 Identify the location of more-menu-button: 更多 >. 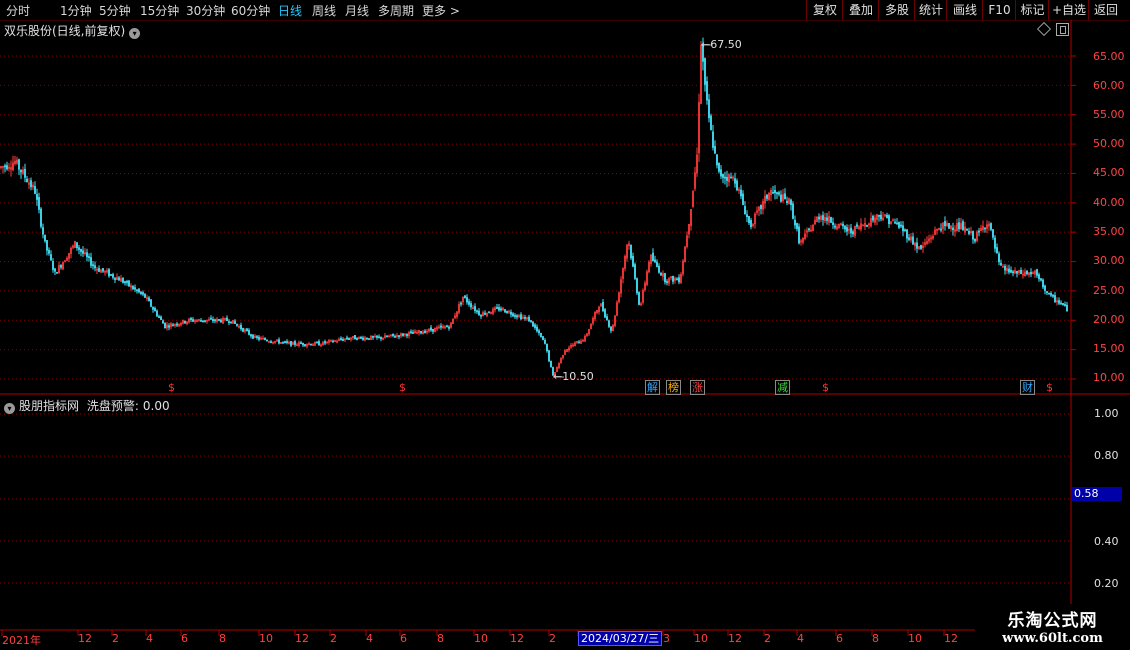
(441, 10).